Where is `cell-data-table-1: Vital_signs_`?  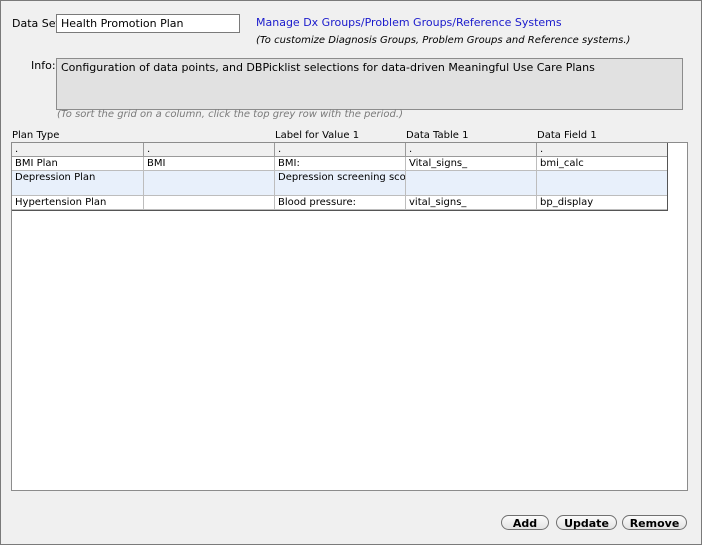 cell-data-table-1: Vital_signs_ is located at coordinates (471, 164).